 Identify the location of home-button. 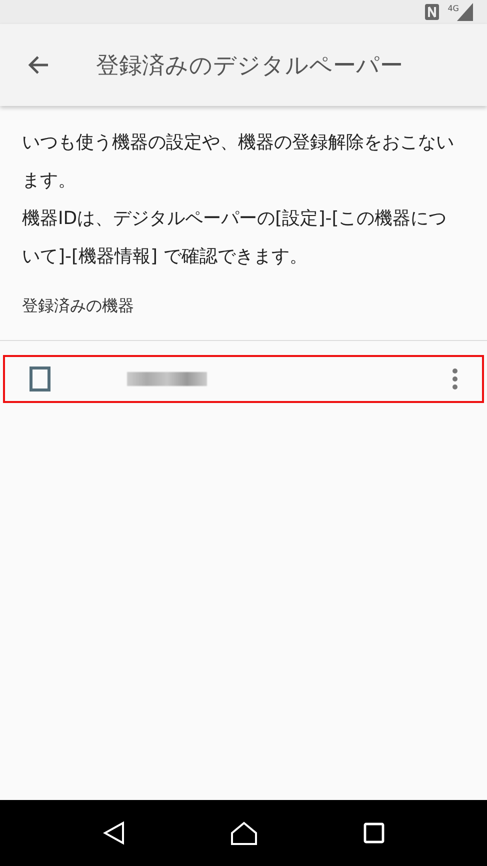
(244, 833).